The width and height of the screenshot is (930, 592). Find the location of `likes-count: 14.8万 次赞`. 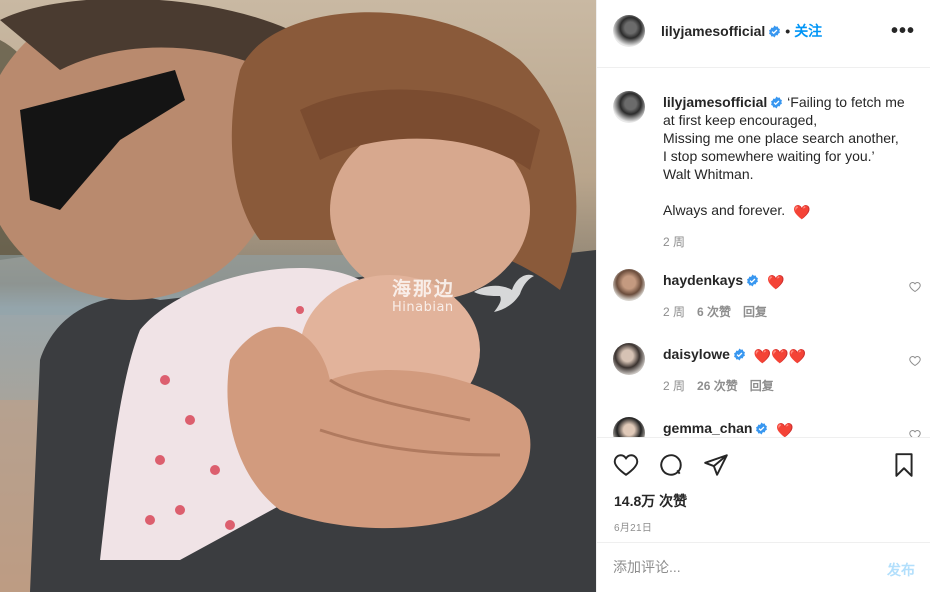

likes-count: 14.8万 次赞 is located at coordinates (650, 501).